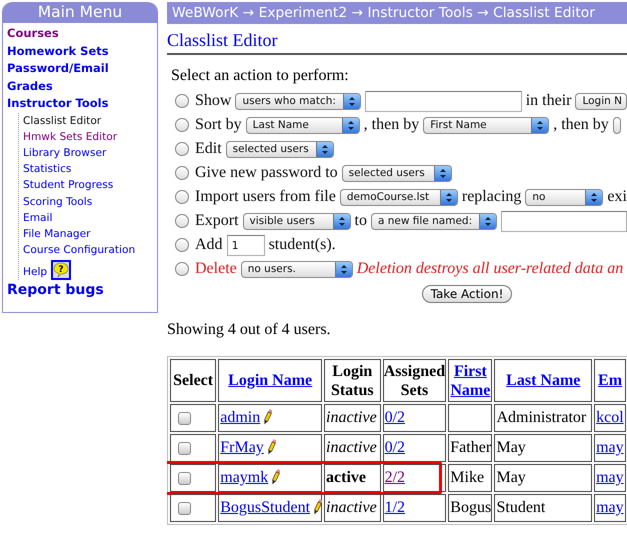  Describe the element at coordinates (265, 507) in the screenshot. I see `login-link: BogusStudent` at that location.